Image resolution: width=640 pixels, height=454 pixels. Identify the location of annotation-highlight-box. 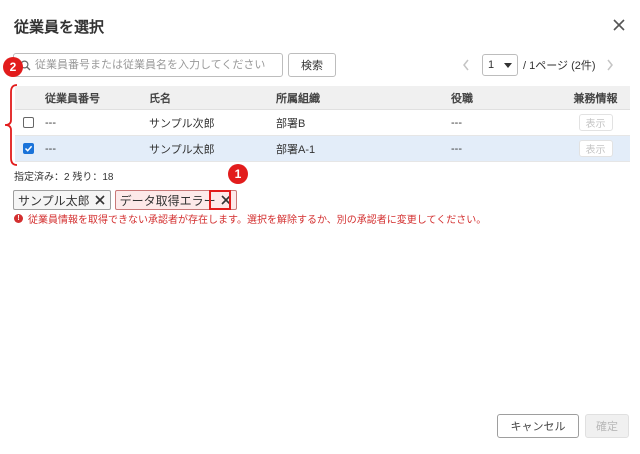
(220, 200).